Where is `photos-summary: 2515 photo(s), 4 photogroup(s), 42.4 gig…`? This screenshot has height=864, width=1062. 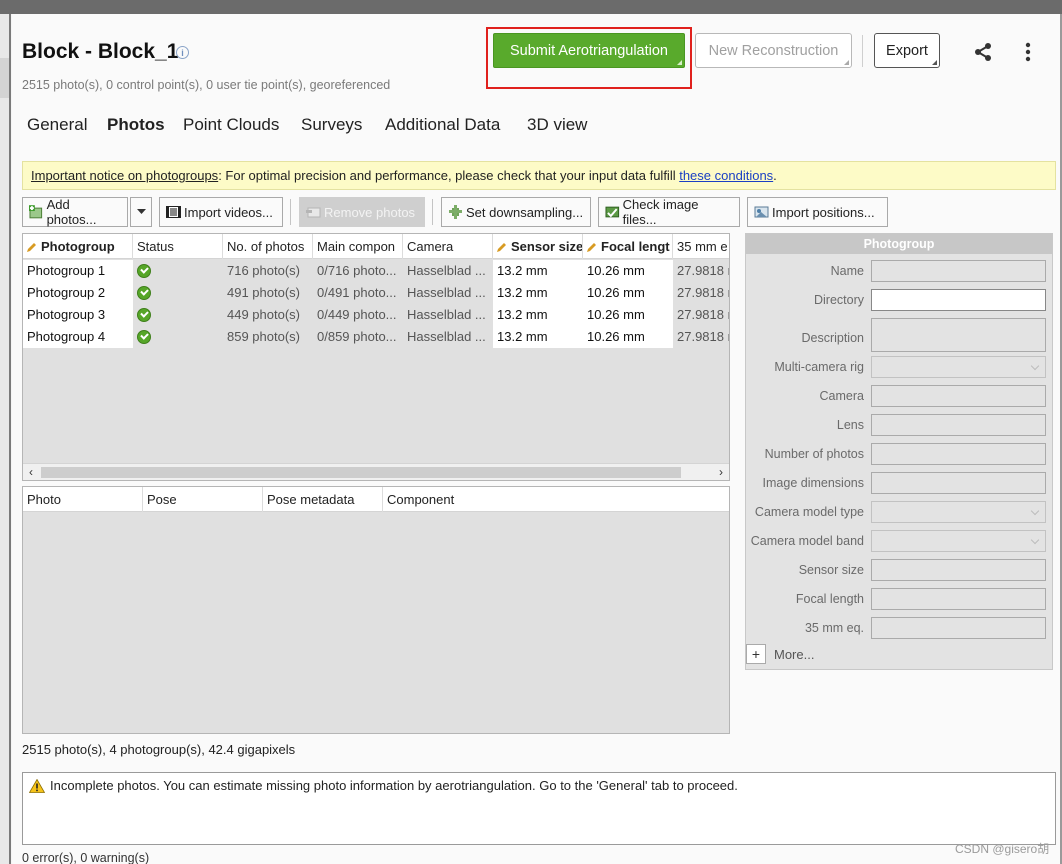 photos-summary: 2515 photo(s), 4 photogroup(s), 42.4 gig… is located at coordinates (159, 749).